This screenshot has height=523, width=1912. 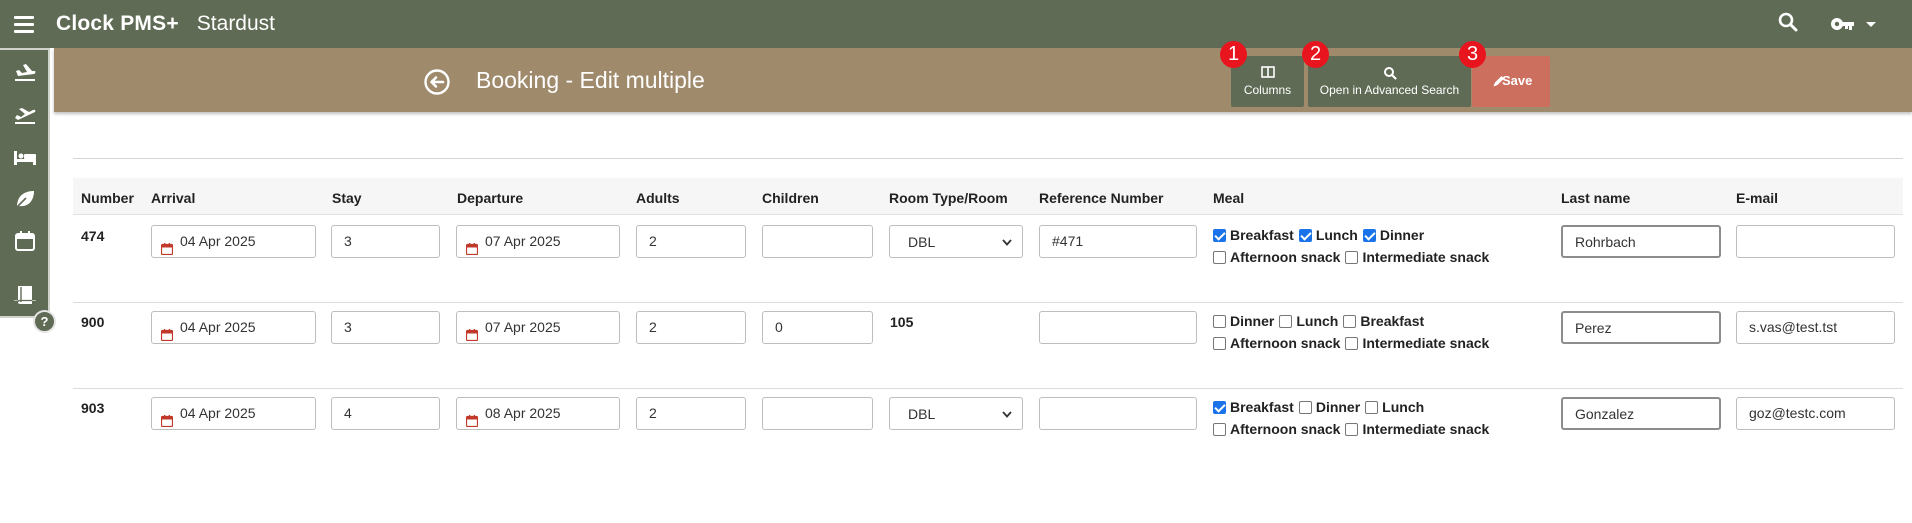 I want to click on last-name-input: Rohrbach, so click(x=1641, y=241).